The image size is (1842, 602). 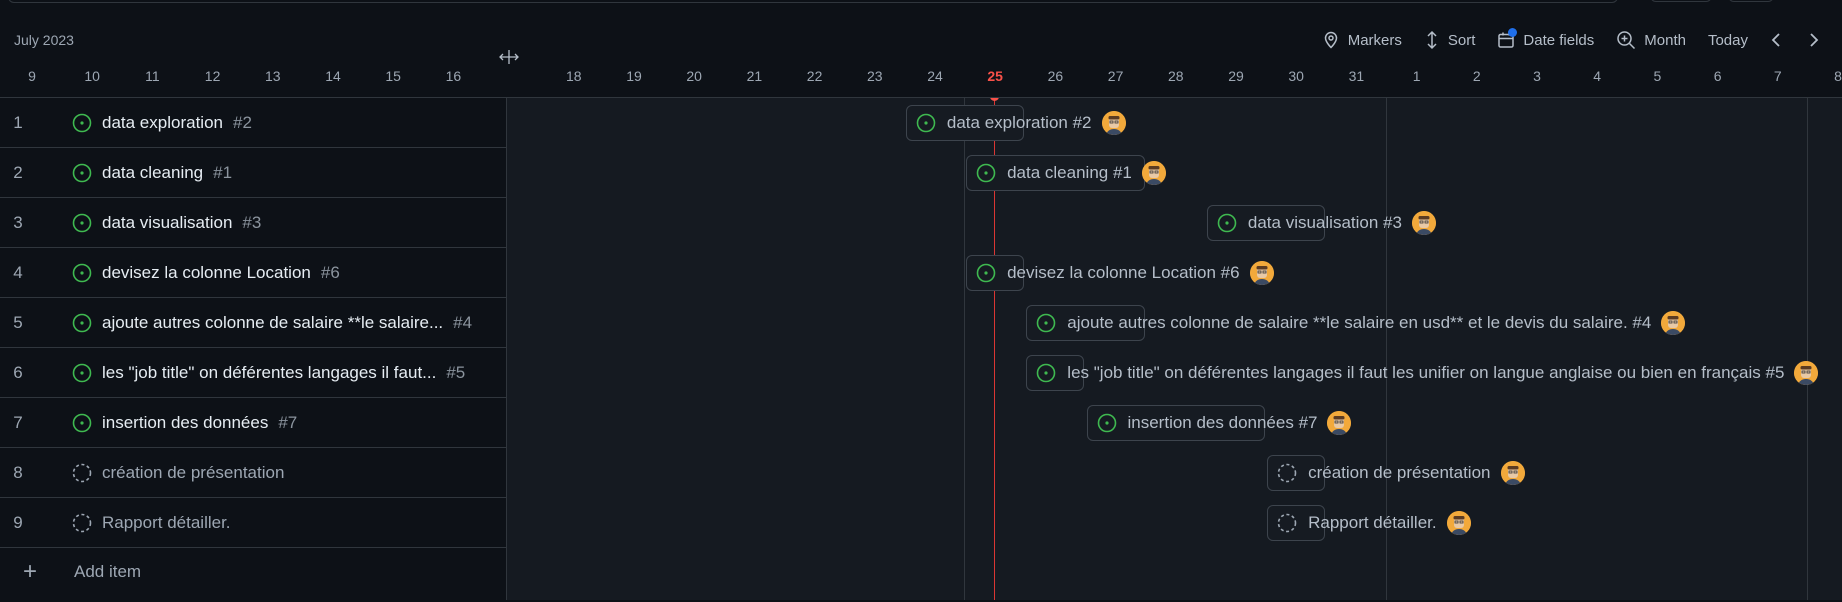 I want to click on timeline-bar: Rapport détailler., so click(x=1369, y=523).